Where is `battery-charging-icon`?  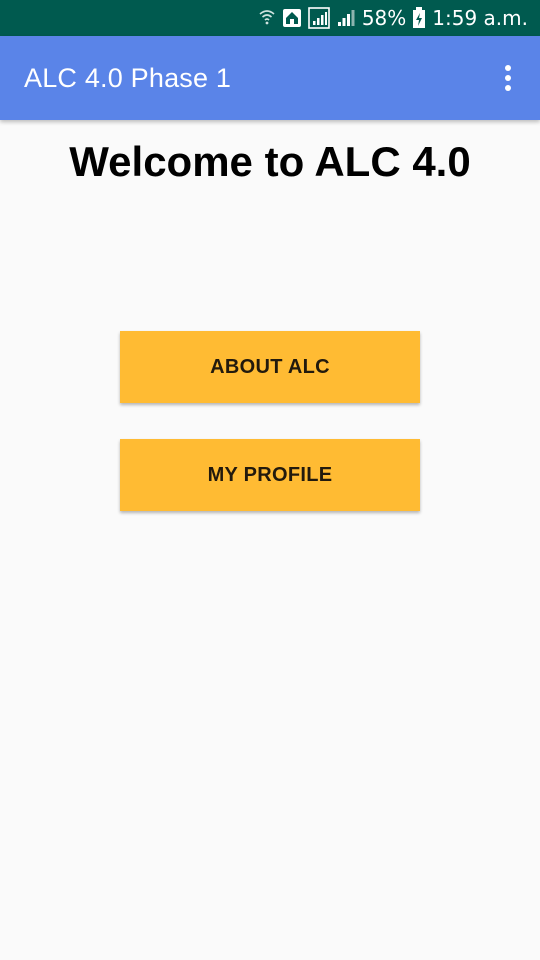
battery-charging-icon is located at coordinates (419, 18).